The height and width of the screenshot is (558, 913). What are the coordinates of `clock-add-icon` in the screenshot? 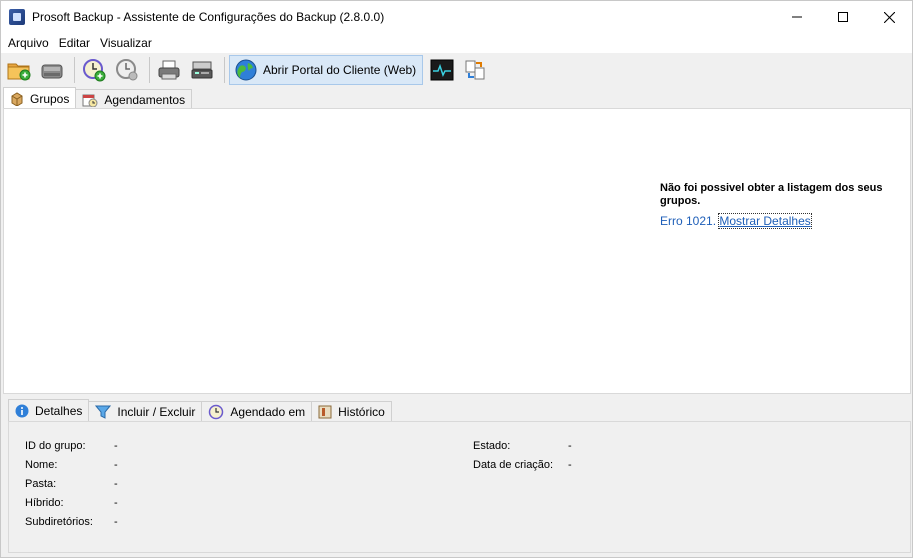 It's located at (94, 70).